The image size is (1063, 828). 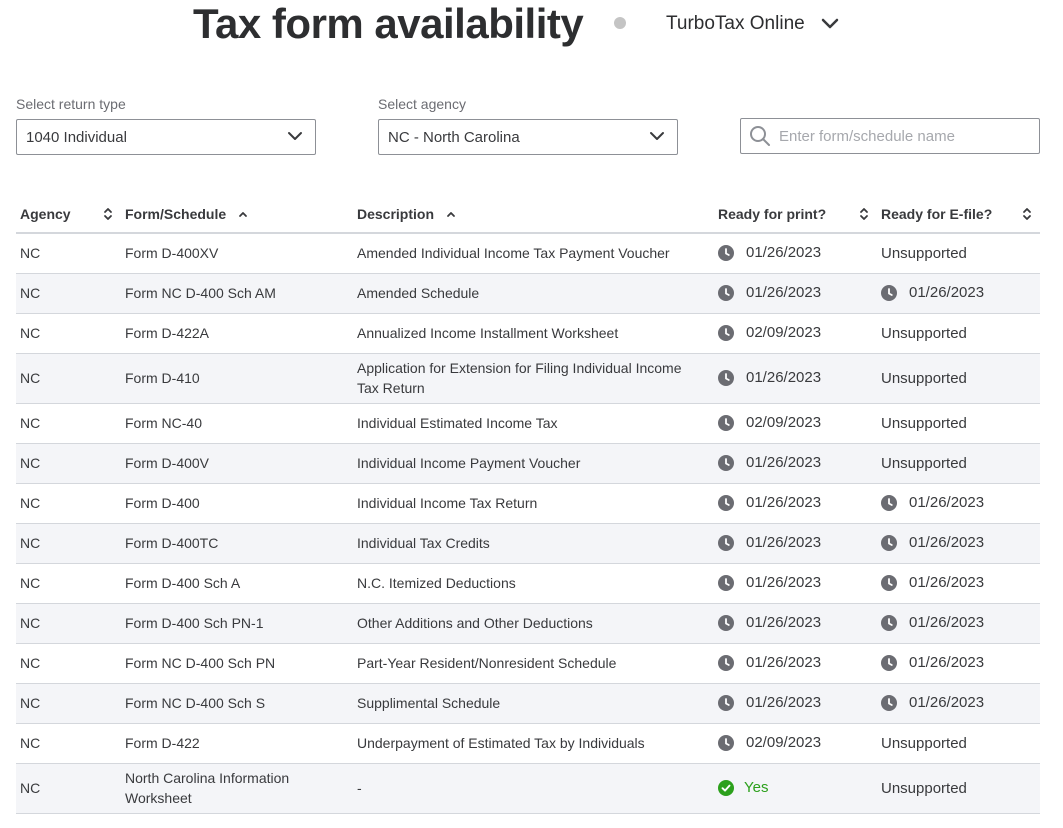 What do you see at coordinates (237, 378) in the screenshot?
I see `form-cell: Form D-410` at bounding box center [237, 378].